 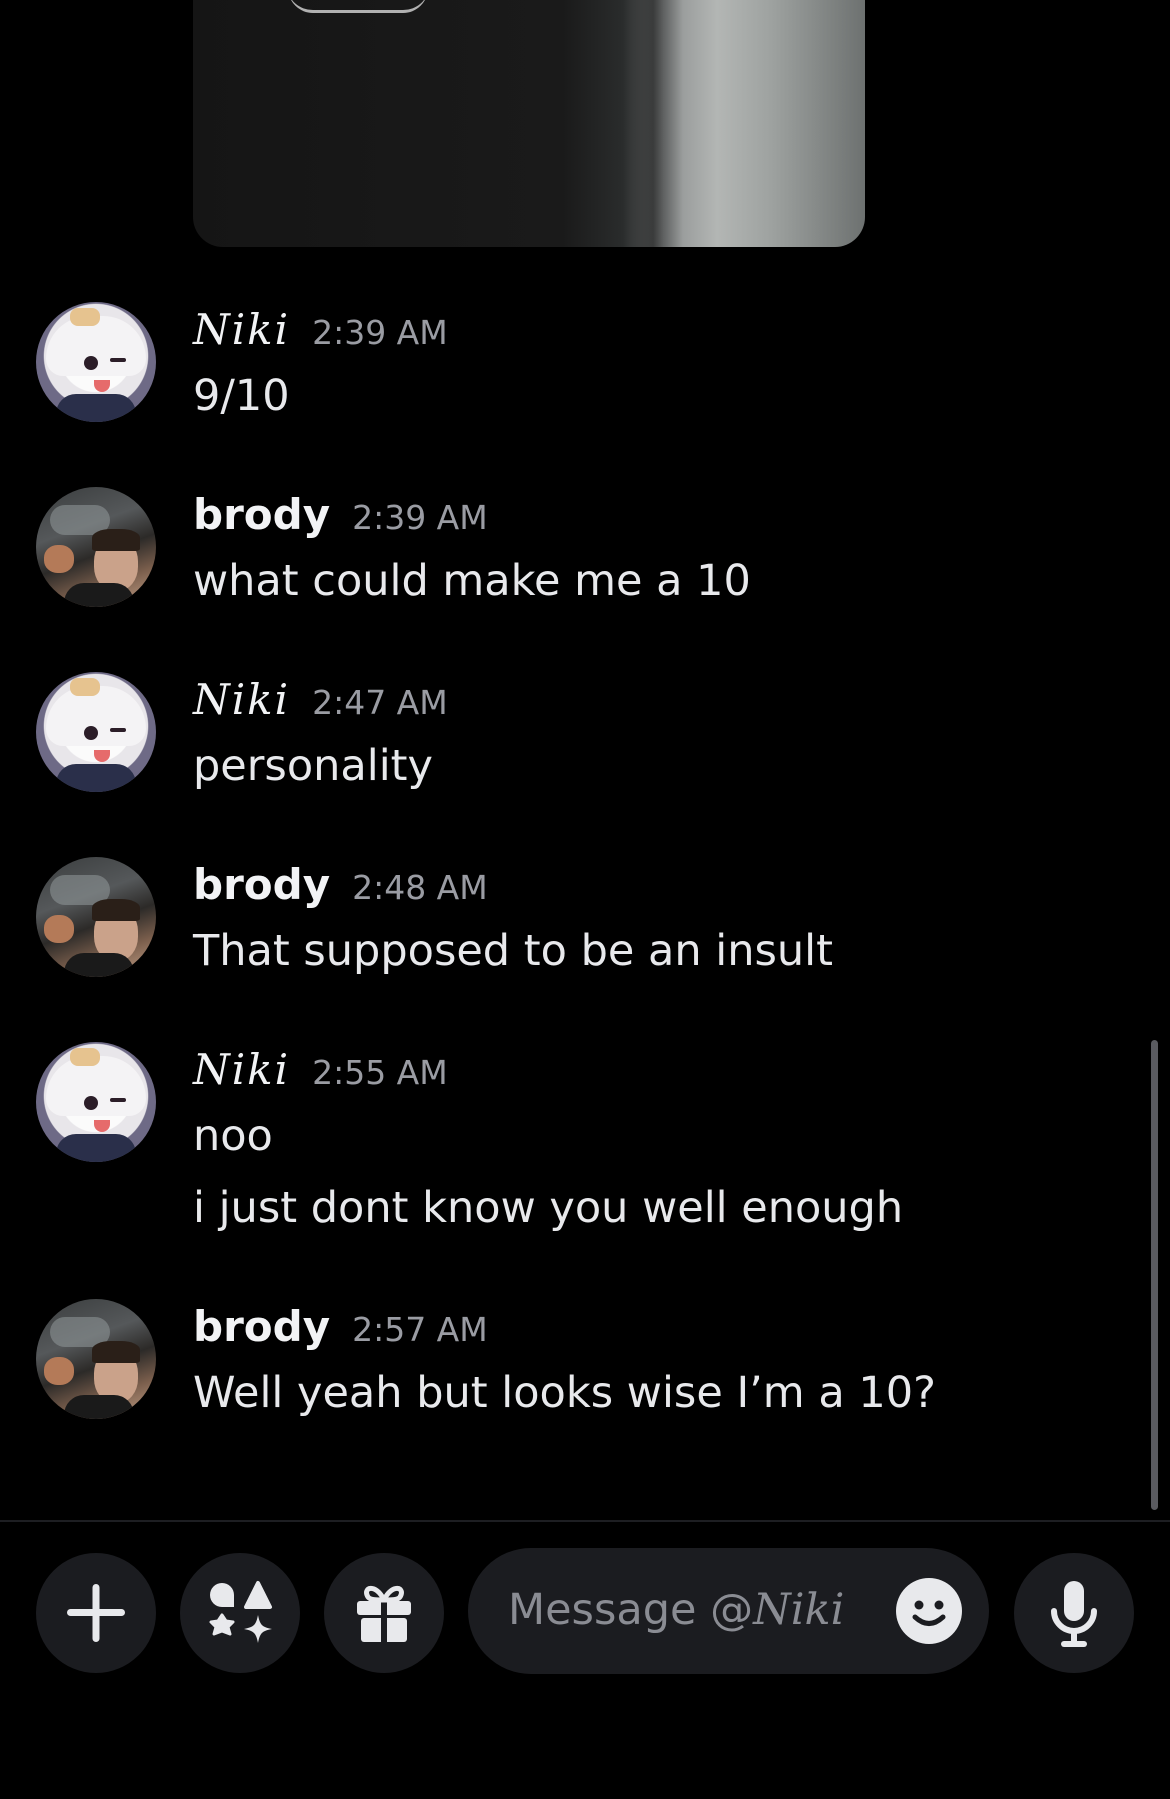 I want to click on gift-icon, so click(x=384, y=1613).